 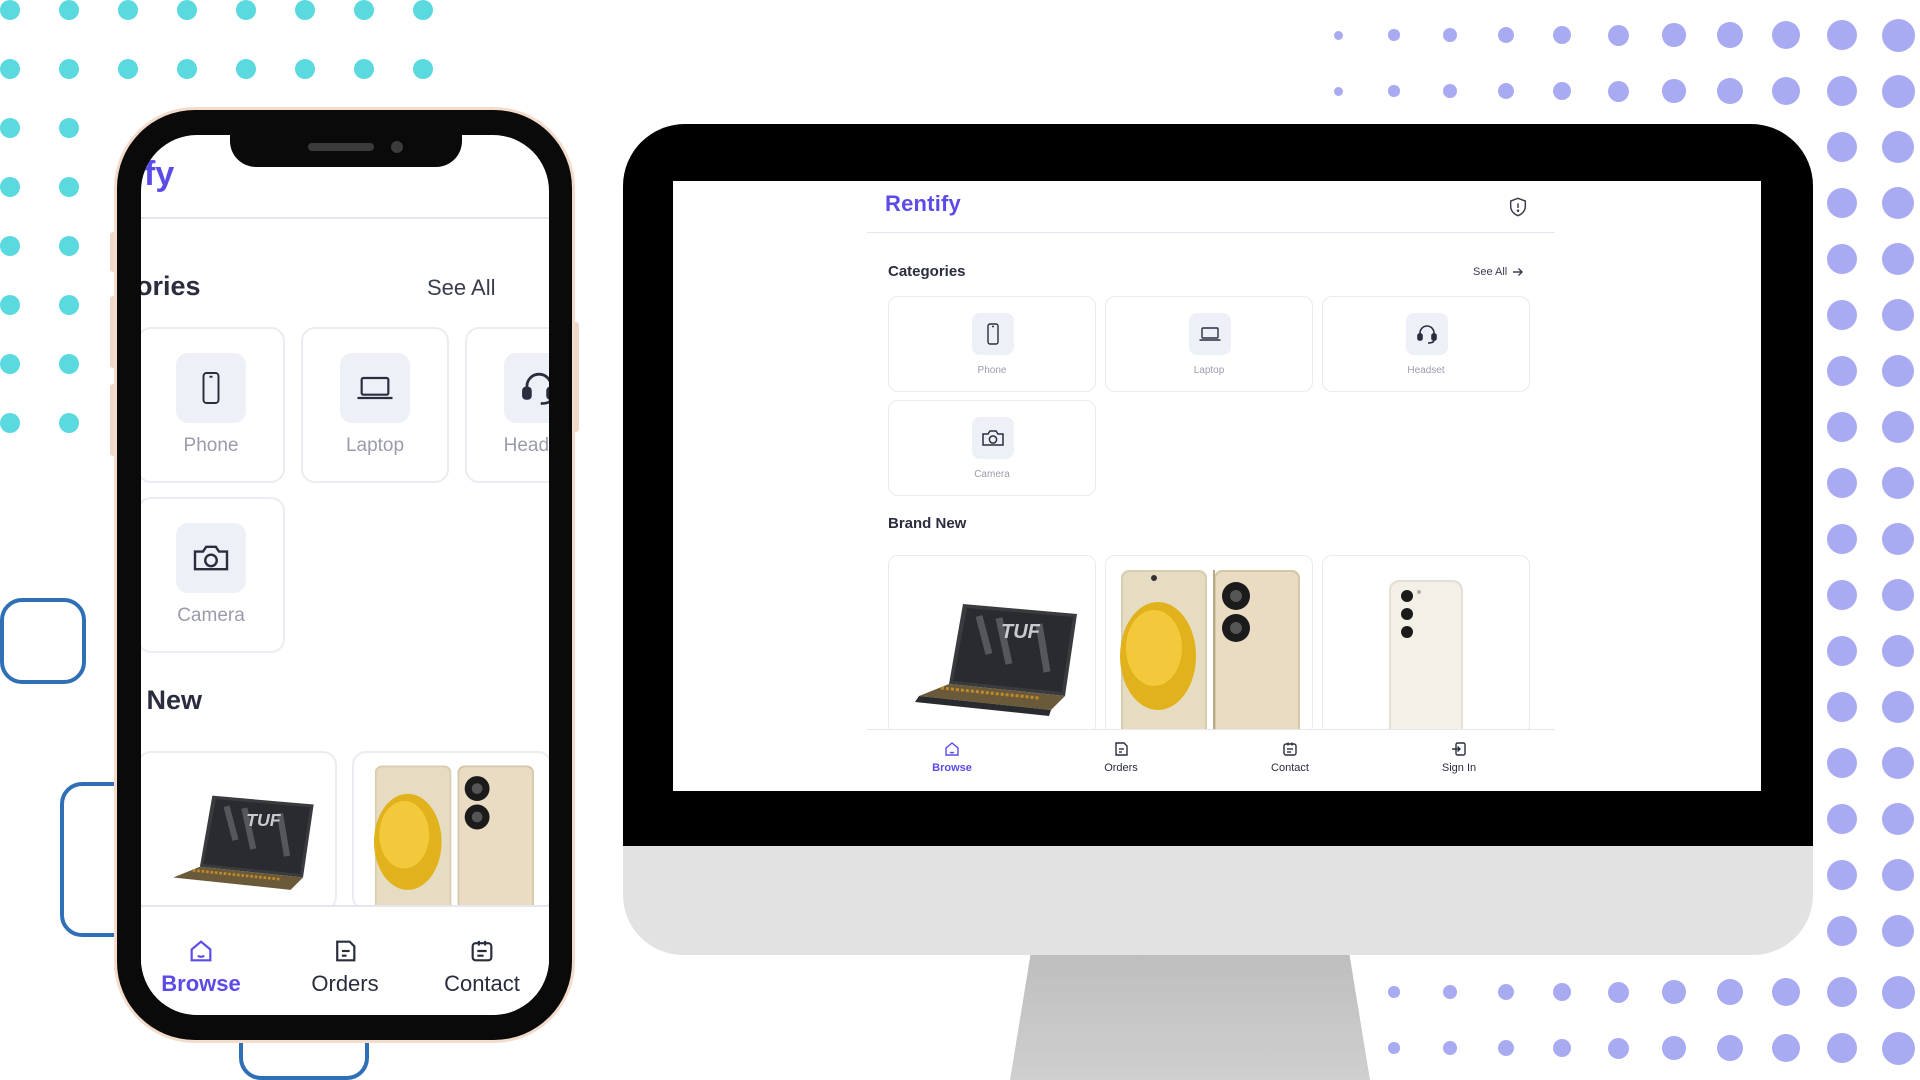 I want to click on nav-sign-in: Sign In, so click(x=1459, y=757).